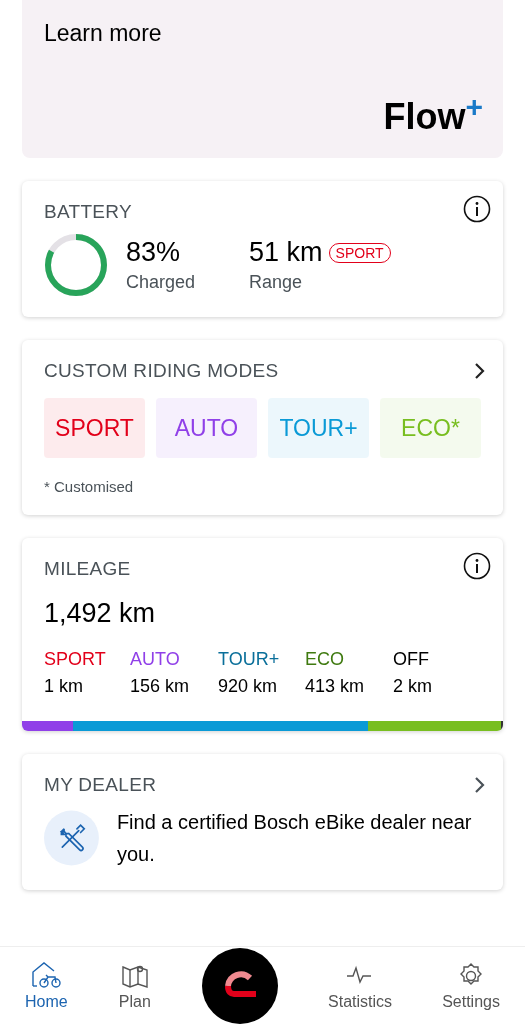  I want to click on dealer-title: MY DEALER, so click(100, 785).